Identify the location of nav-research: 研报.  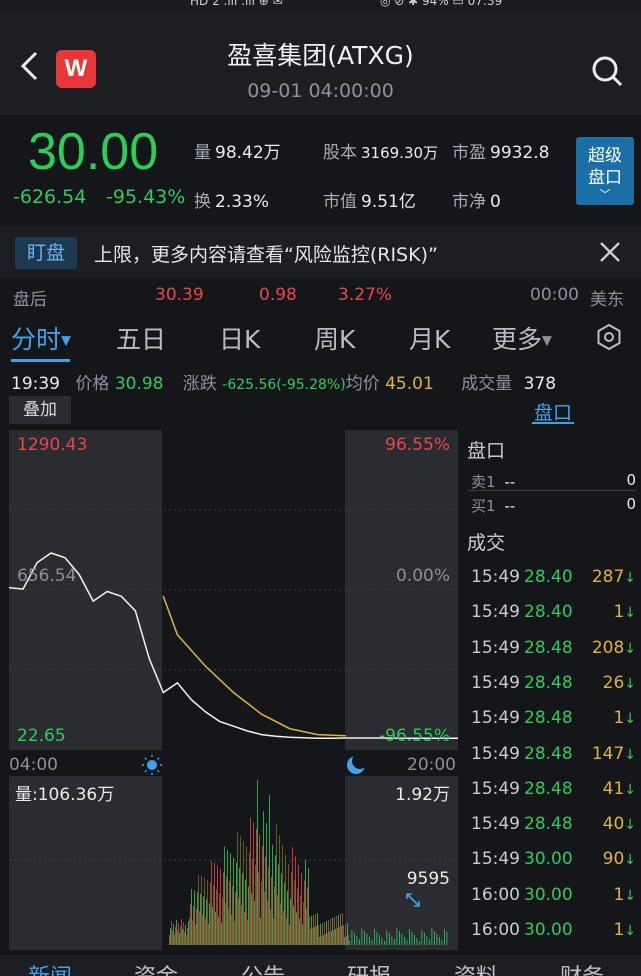
(369, 967).